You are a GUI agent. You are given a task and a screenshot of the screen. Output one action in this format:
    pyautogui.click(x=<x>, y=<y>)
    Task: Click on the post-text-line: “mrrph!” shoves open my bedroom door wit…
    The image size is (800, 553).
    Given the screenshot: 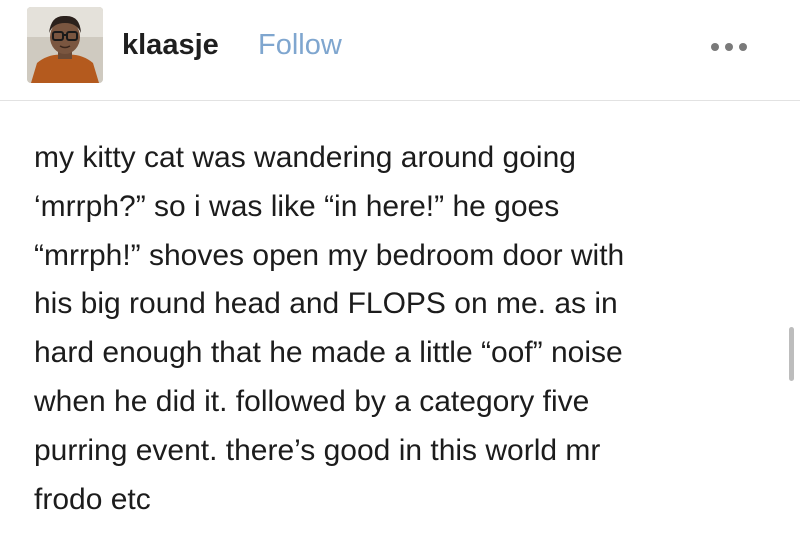 What is the action you would take?
    pyautogui.click(x=329, y=255)
    